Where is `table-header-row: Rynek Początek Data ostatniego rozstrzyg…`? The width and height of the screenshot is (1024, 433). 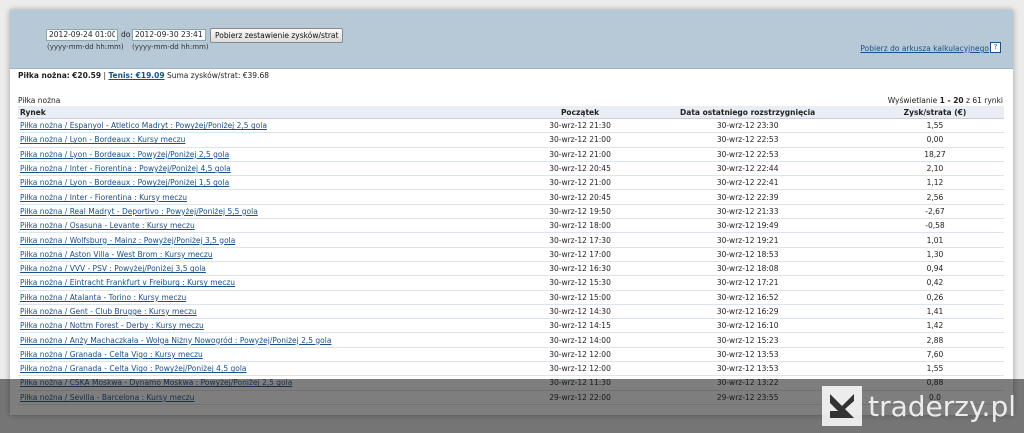 table-header-row: Rynek Początek Data ostatniego rozstrzyg… is located at coordinates (511, 112).